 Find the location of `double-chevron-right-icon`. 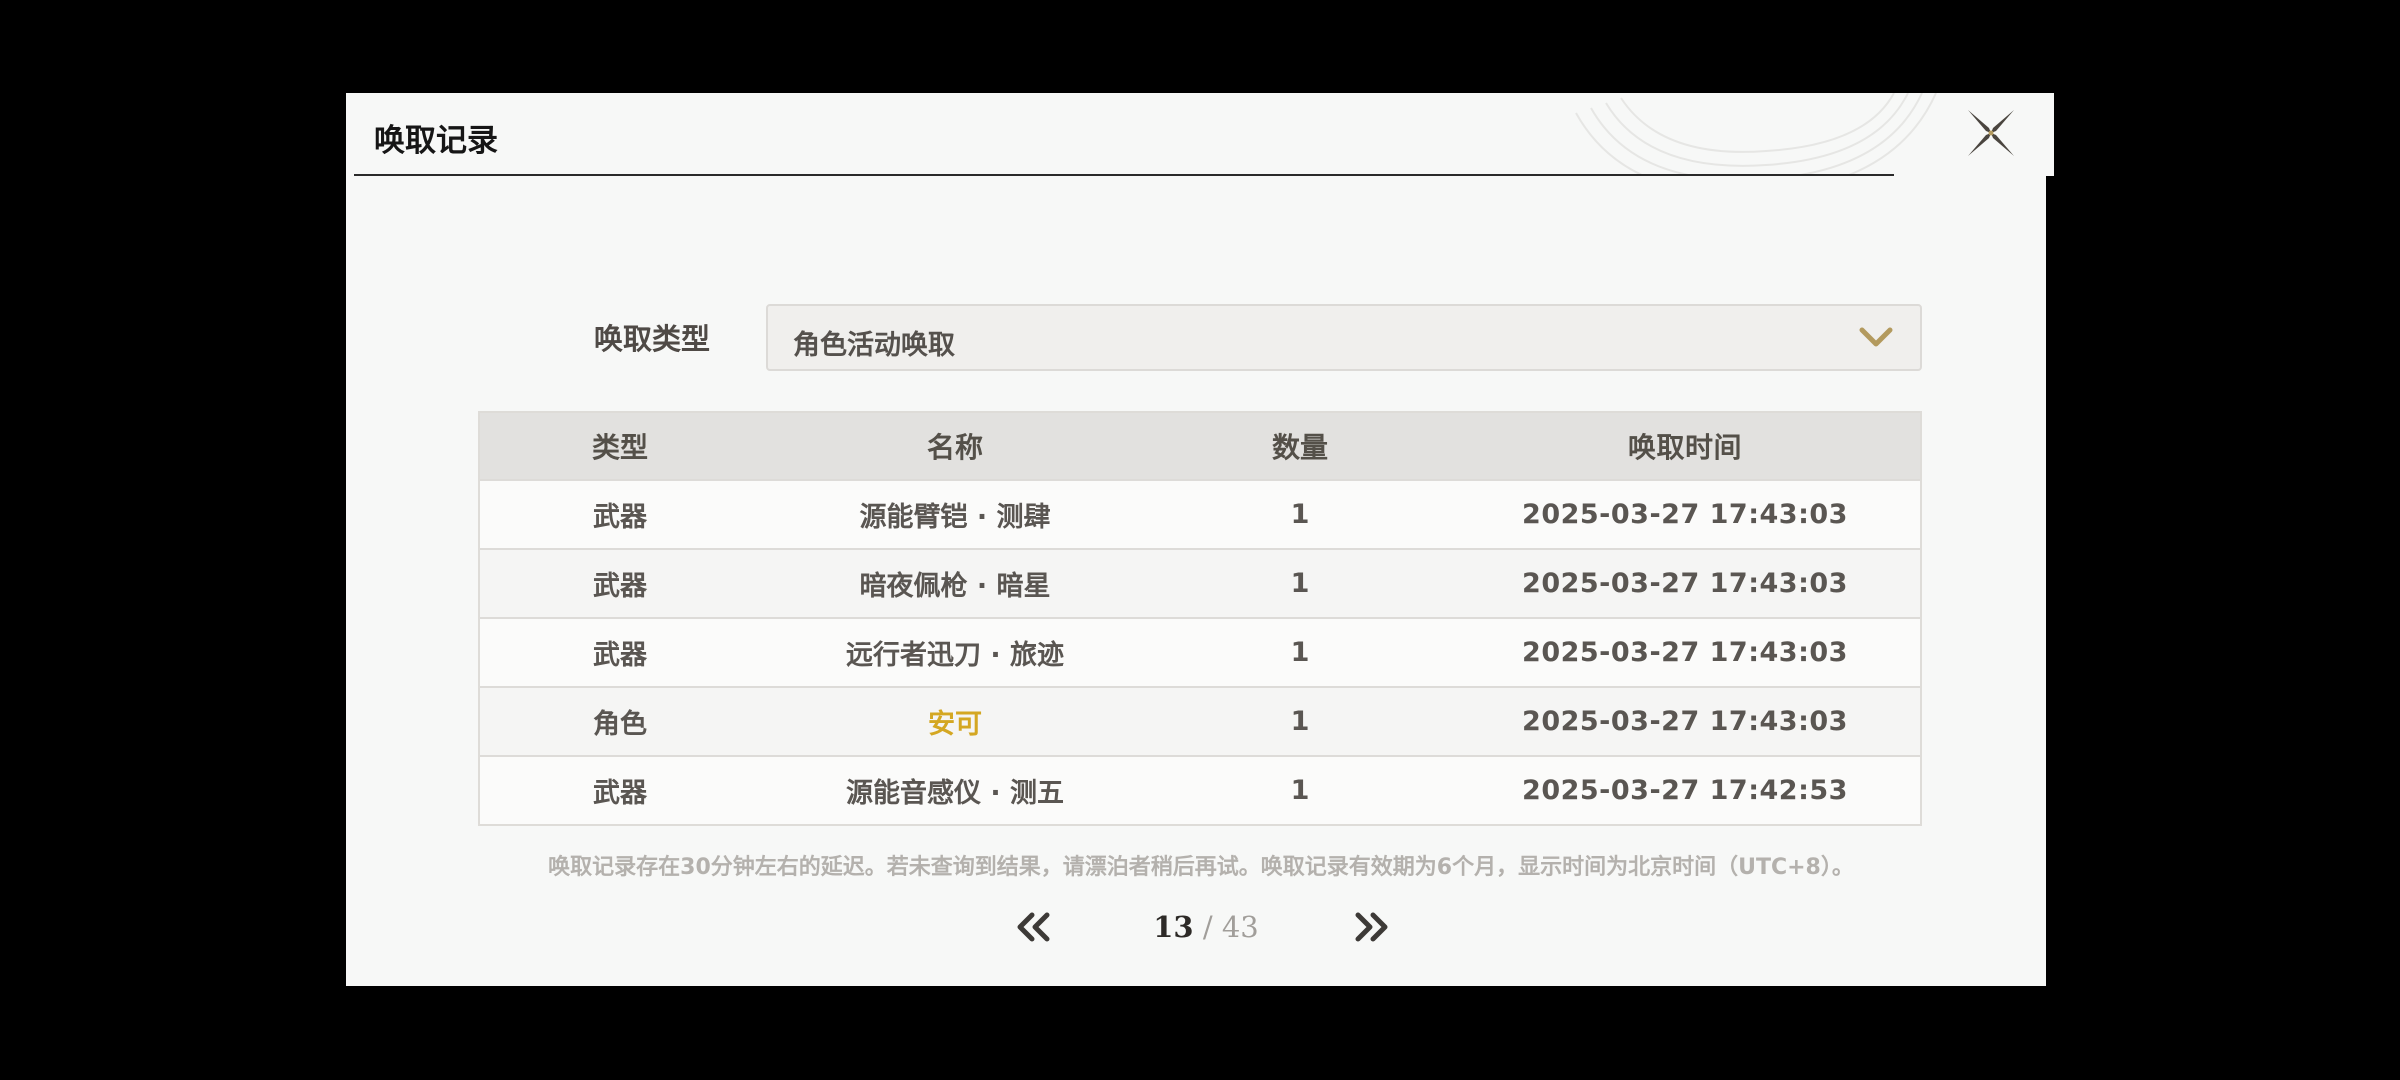

double-chevron-right-icon is located at coordinates (1371, 927).